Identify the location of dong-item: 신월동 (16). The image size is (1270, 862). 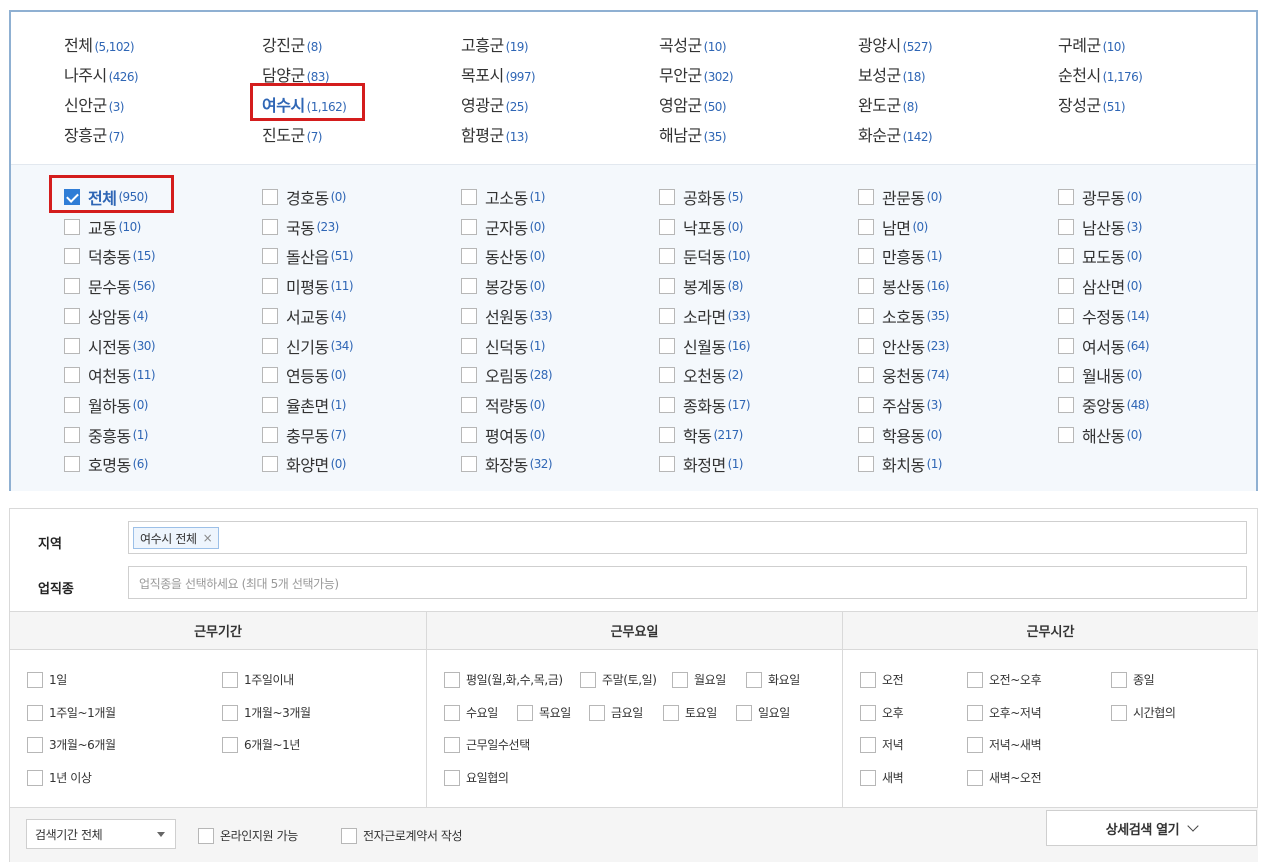
(705, 346).